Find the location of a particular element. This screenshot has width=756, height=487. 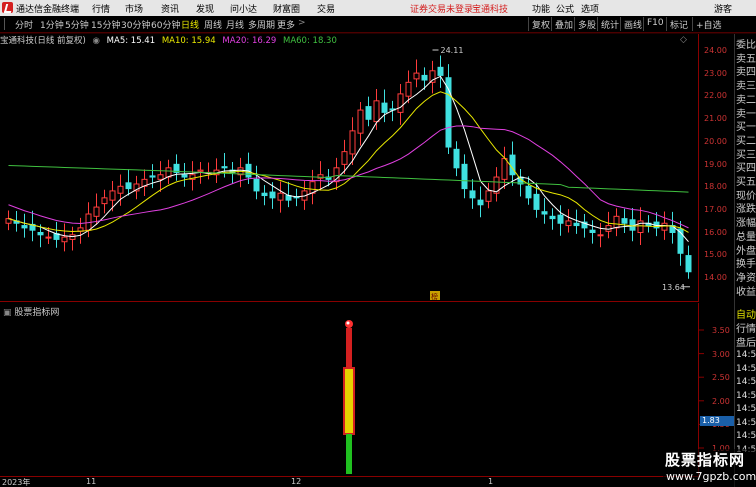

indicator-tick: 2.50 is located at coordinates (721, 378).